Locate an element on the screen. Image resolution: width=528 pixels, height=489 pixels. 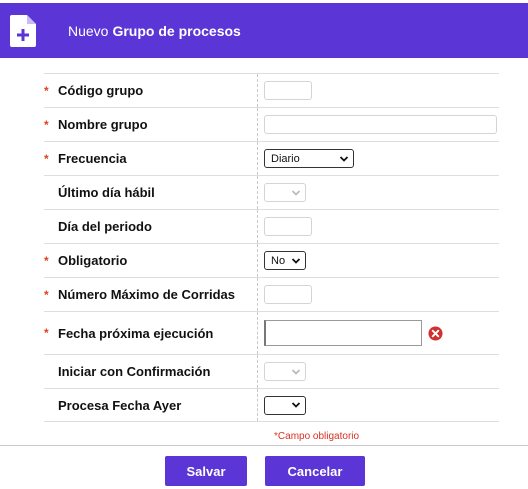
row-obligatorio: * Obligatorio No is located at coordinates (271, 260).